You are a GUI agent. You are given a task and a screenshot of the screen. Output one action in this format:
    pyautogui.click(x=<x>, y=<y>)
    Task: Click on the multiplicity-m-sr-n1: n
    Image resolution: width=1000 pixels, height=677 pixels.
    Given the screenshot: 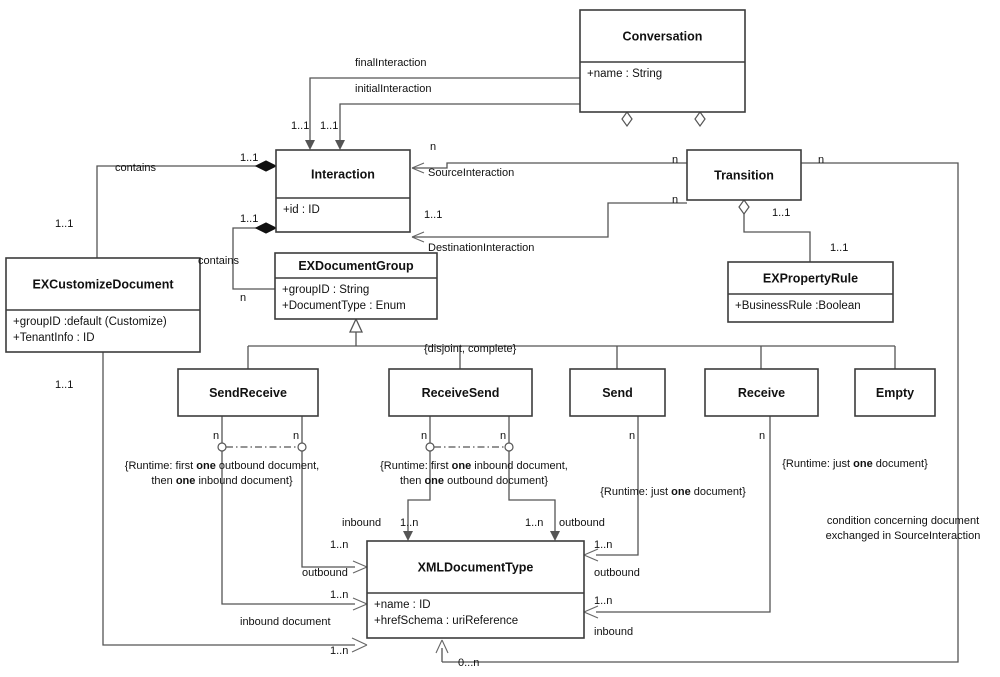 What is the action you would take?
    pyautogui.click(x=216, y=436)
    